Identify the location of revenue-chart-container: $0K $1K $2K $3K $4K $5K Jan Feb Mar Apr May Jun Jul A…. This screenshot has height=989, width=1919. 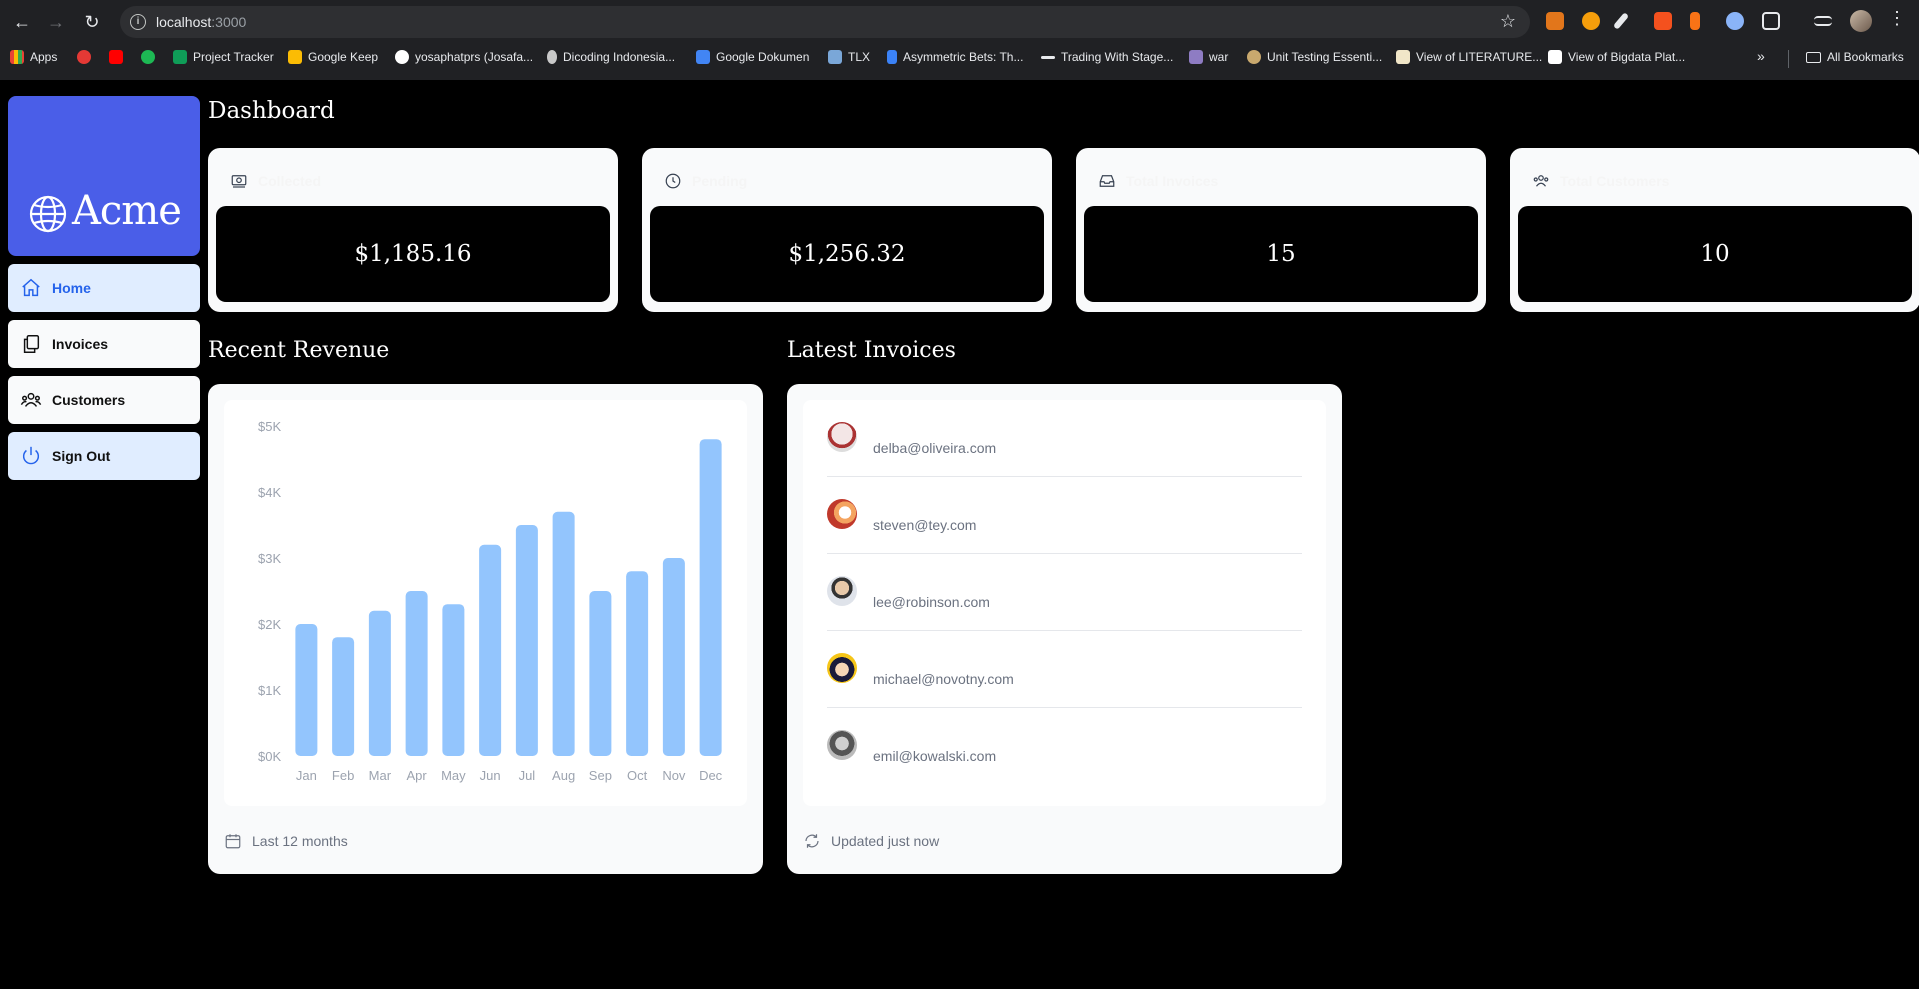
(485, 603).